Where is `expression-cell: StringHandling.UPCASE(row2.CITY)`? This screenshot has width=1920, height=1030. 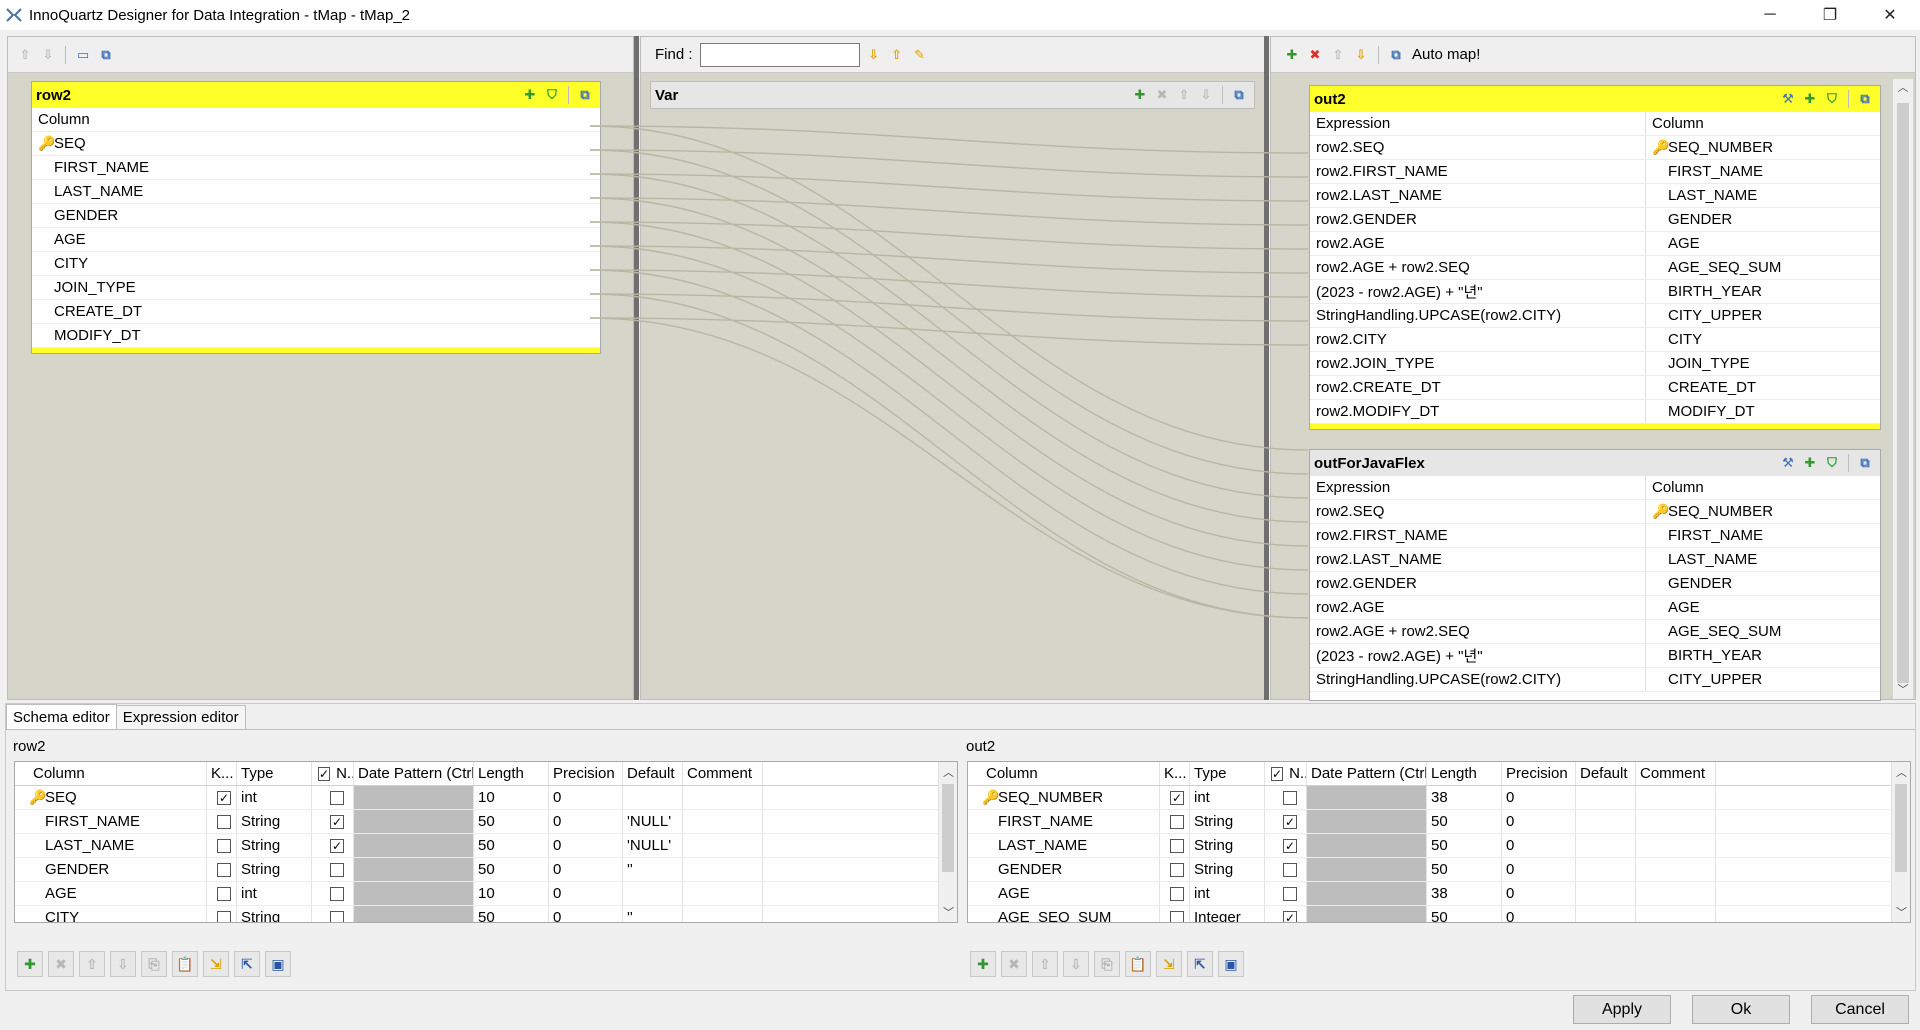 expression-cell: StringHandling.UPCASE(row2.CITY) is located at coordinates (1478, 315).